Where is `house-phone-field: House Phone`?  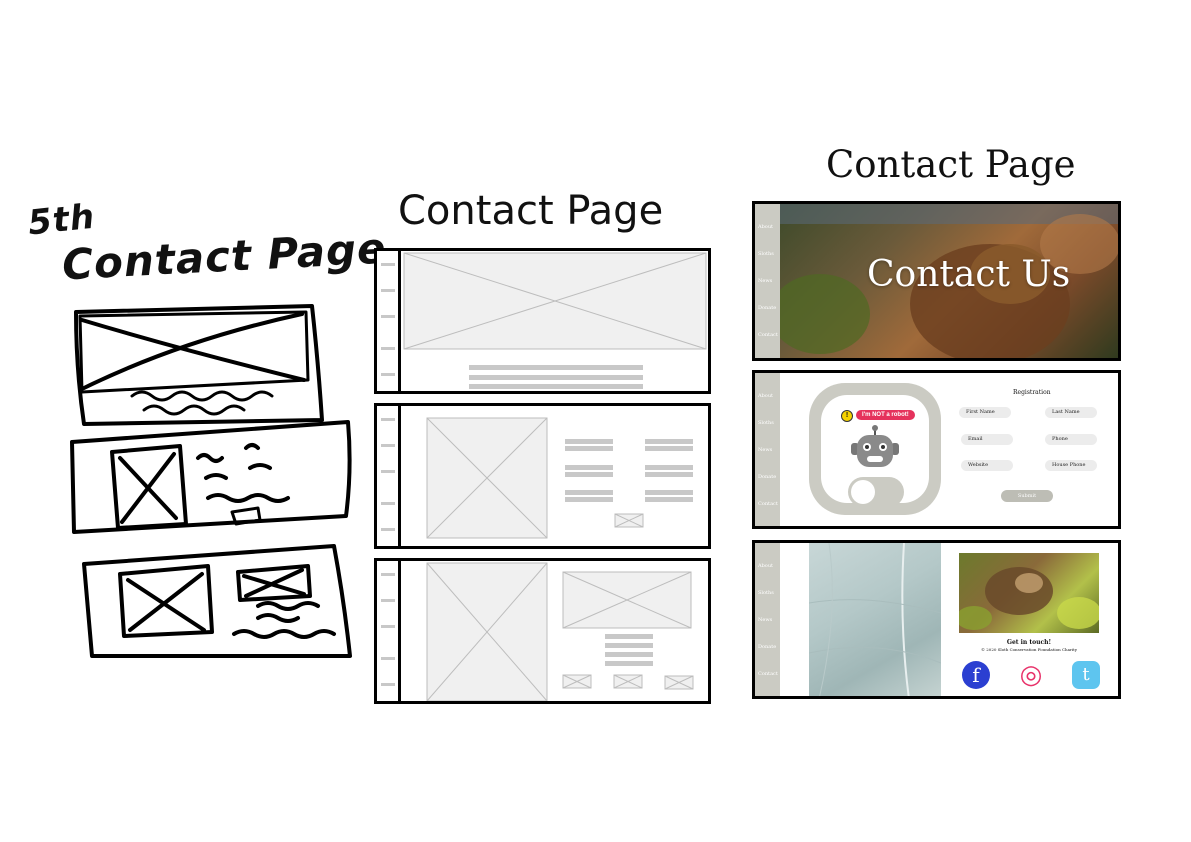 house-phone-field: House Phone is located at coordinates (1071, 465).